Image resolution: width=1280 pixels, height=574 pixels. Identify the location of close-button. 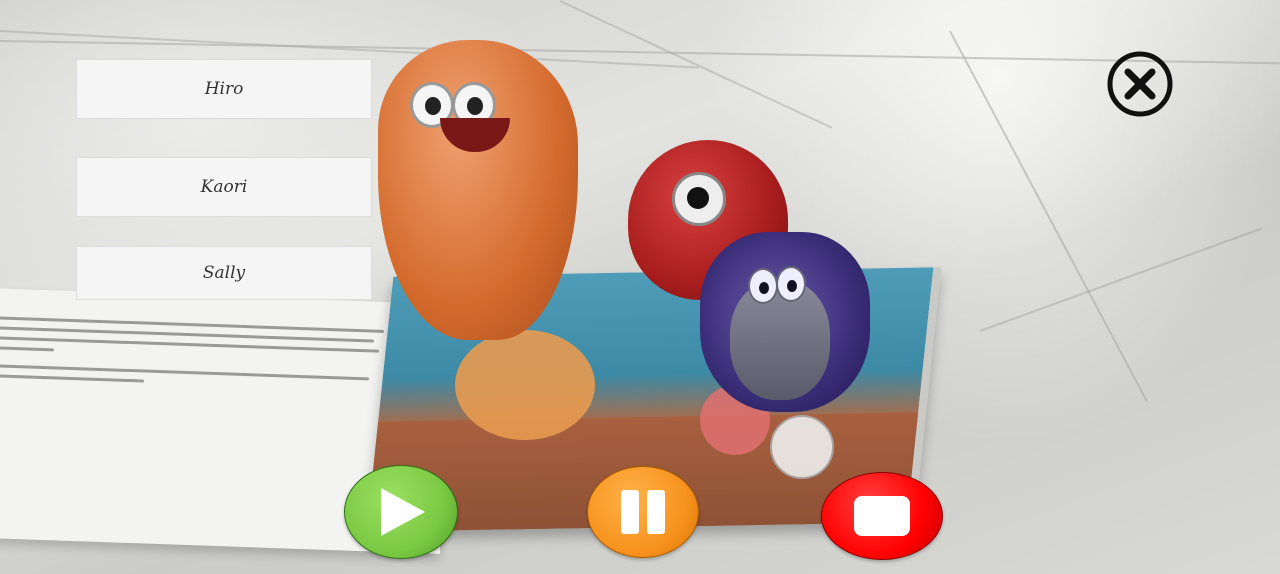
(1140, 84).